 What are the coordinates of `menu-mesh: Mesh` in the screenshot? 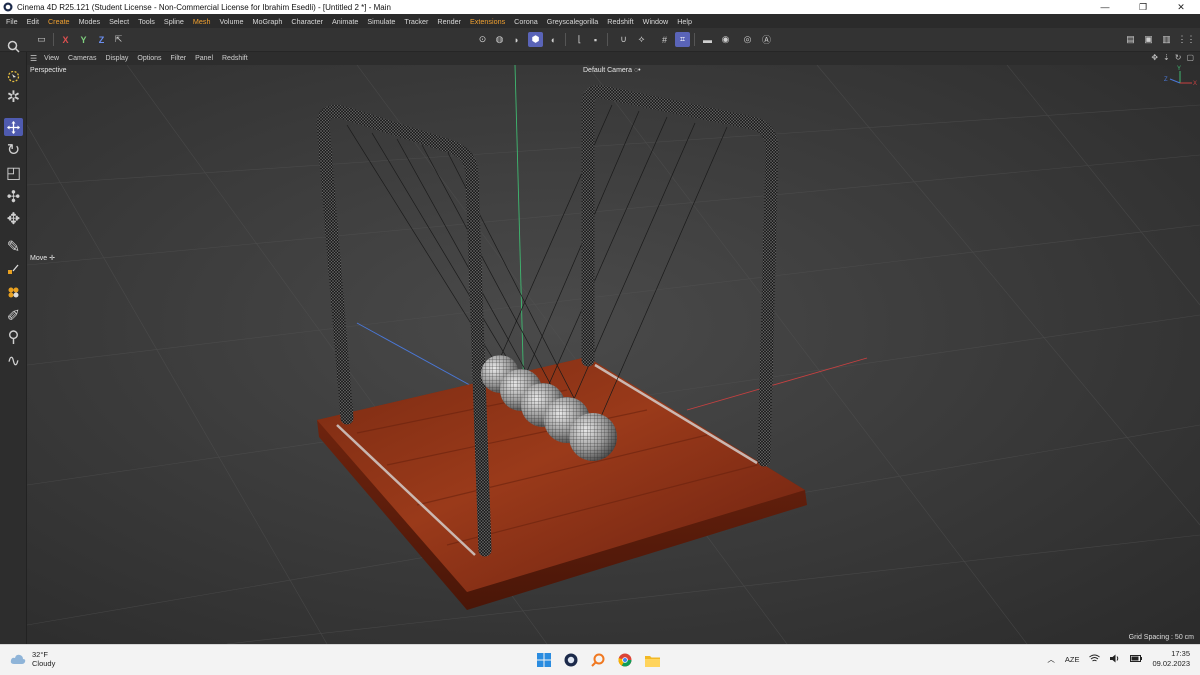 It's located at (202, 21).